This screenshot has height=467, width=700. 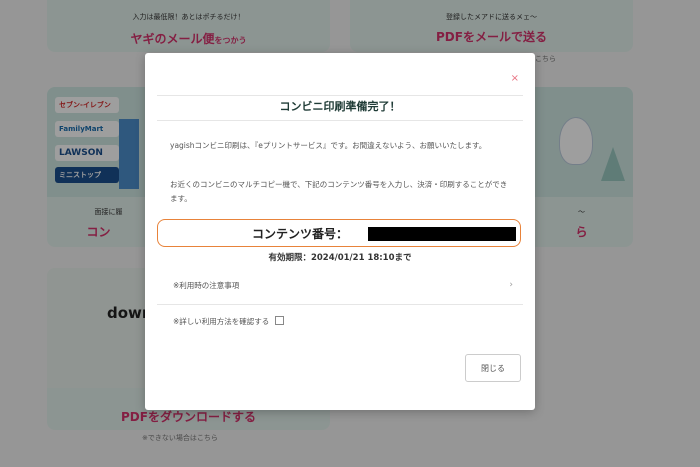 What do you see at coordinates (442, 234) in the screenshot?
I see `redacted-content-number` at bounding box center [442, 234].